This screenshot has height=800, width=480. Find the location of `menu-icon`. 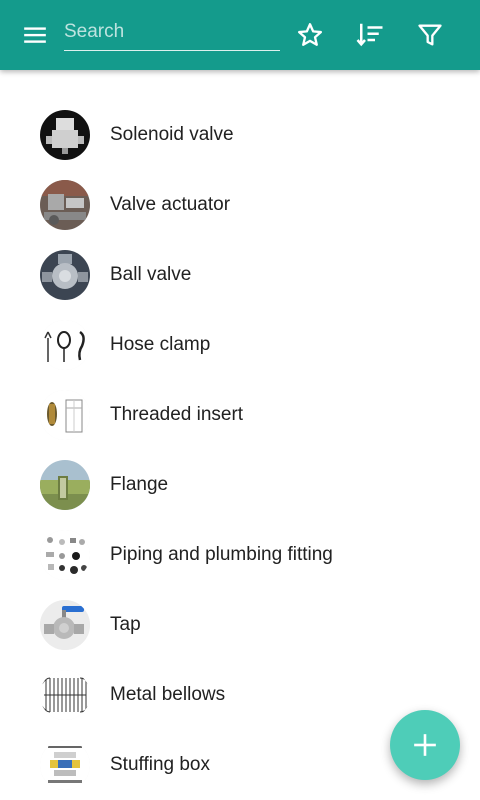

menu-icon is located at coordinates (35, 35).